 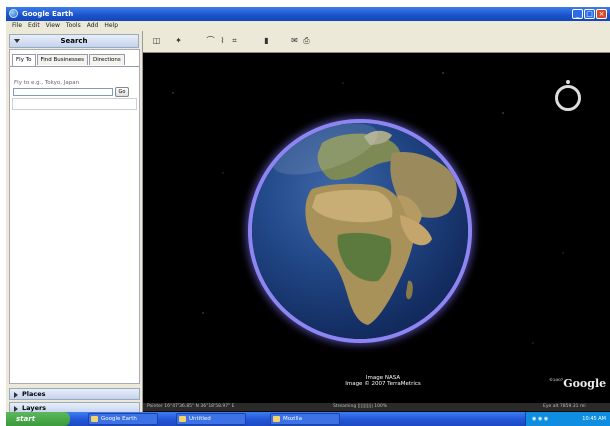 I want to click on task-label: Mozilla, so click(x=292, y=419).